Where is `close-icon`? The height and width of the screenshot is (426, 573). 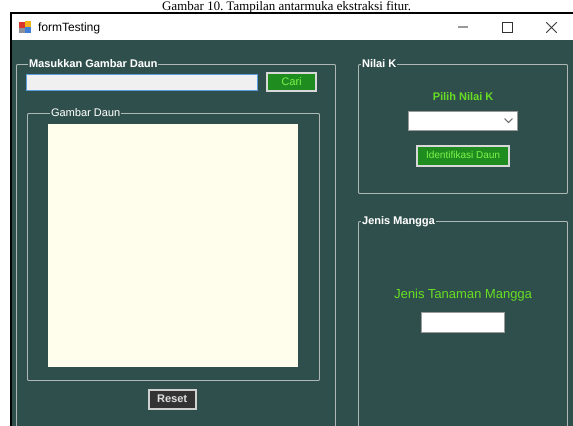 close-icon is located at coordinates (551, 27).